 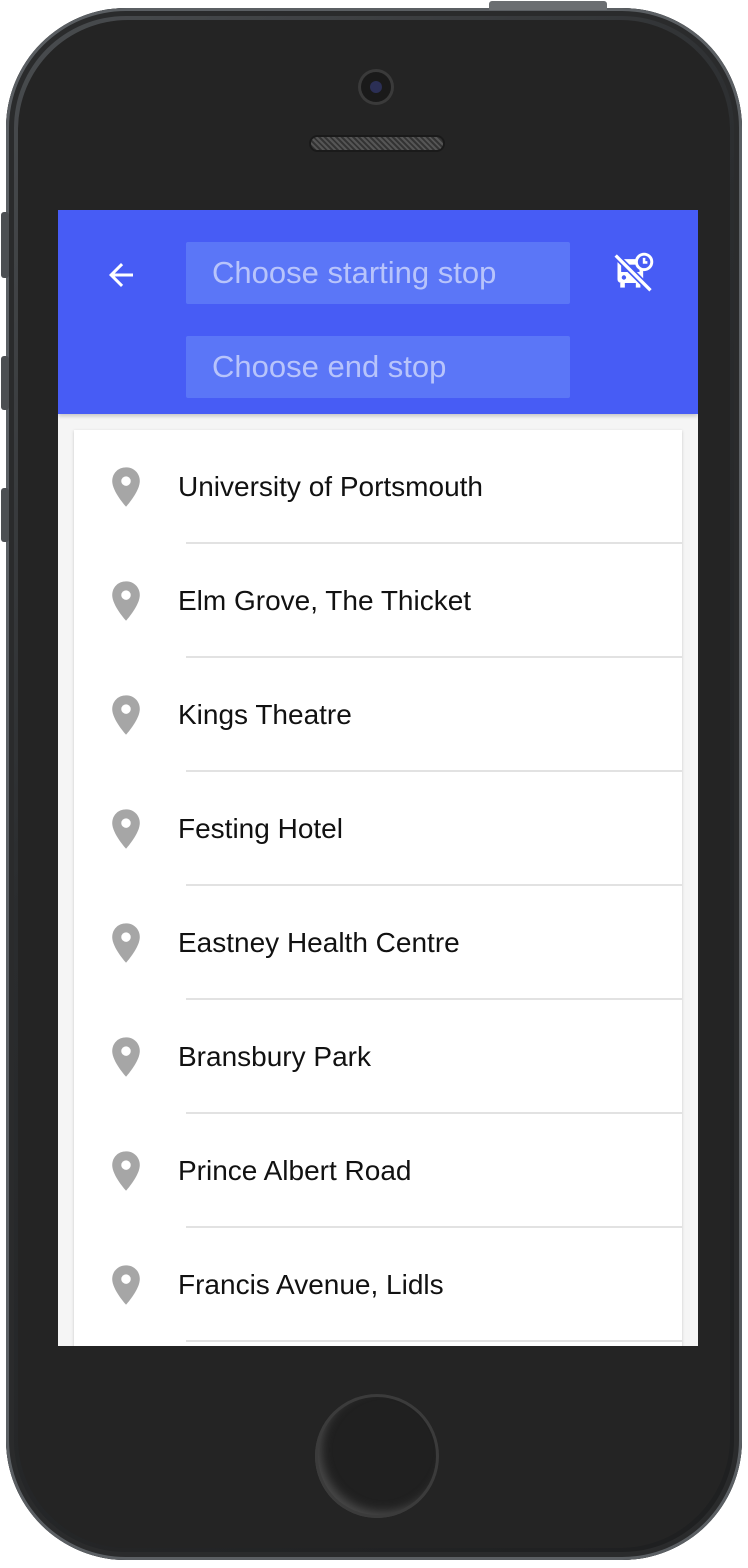 What do you see at coordinates (378, 1057) in the screenshot?
I see `list-item: Bransbury Park` at bounding box center [378, 1057].